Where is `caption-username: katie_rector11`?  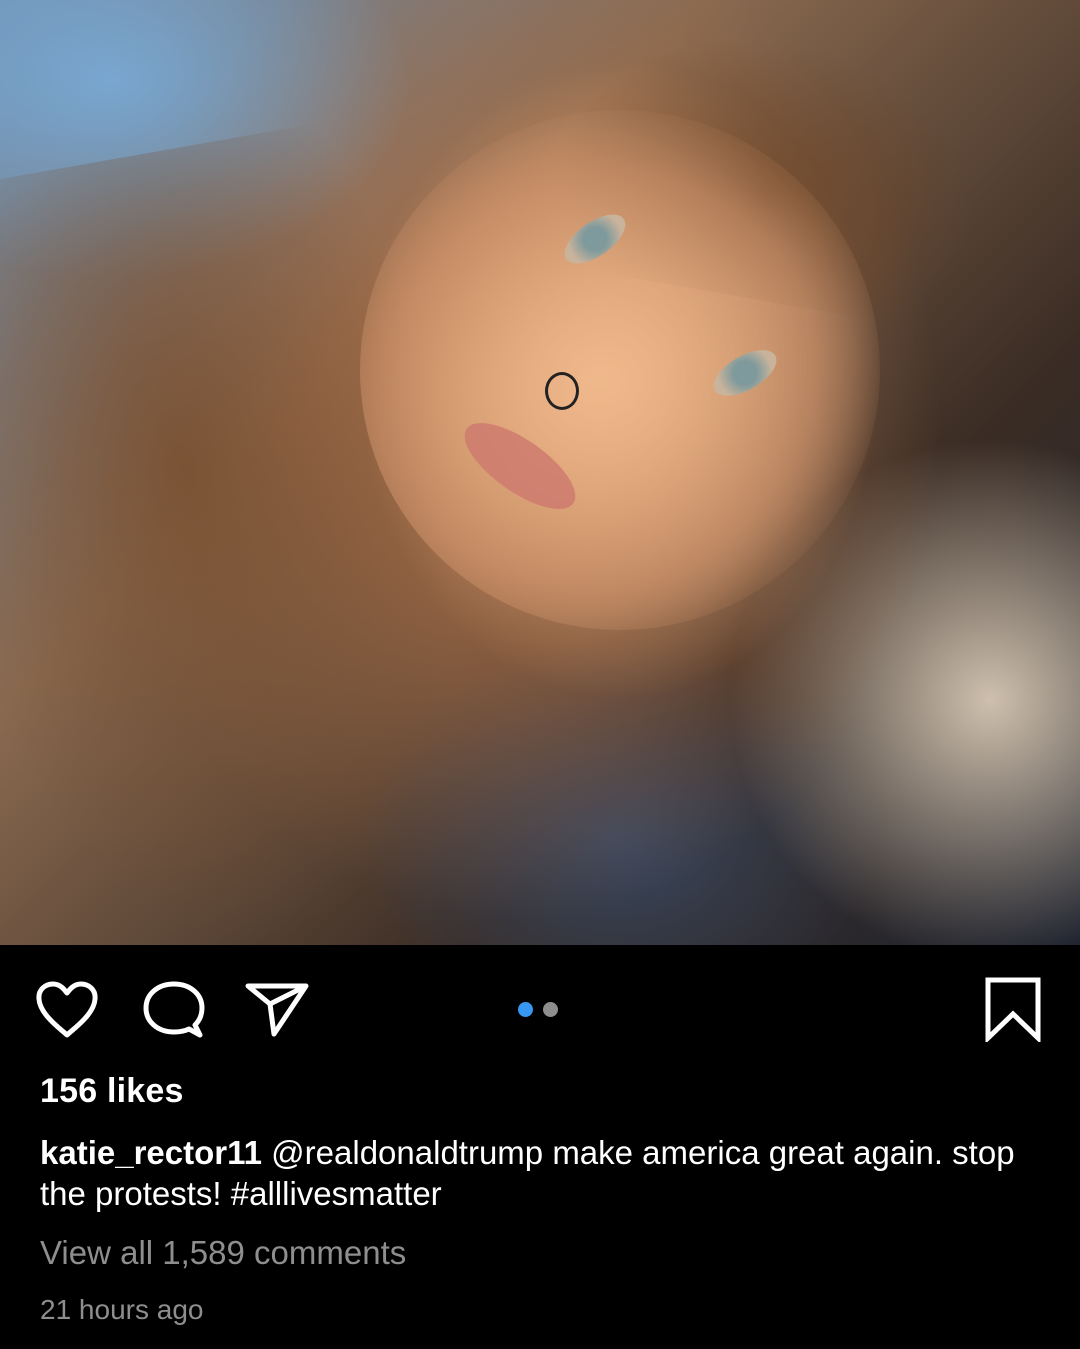
caption-username: katie_rector11 is located at coordinates (151, 1152).